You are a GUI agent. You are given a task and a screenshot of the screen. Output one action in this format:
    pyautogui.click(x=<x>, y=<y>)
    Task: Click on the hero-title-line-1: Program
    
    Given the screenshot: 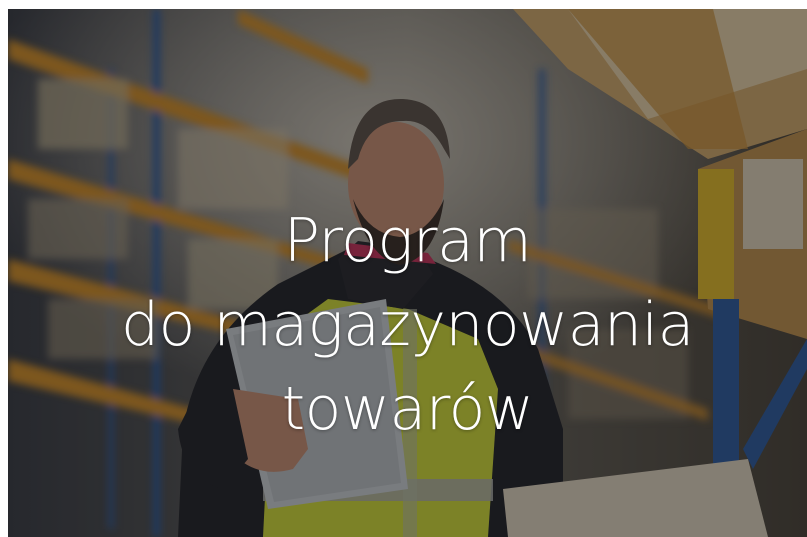 What is the action you would take?
    pyautogui.click(x=407, y=241)
    